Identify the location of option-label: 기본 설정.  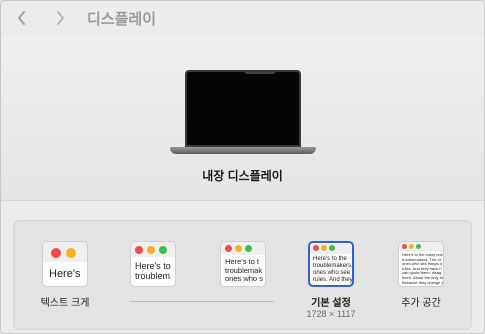
(331, 303).